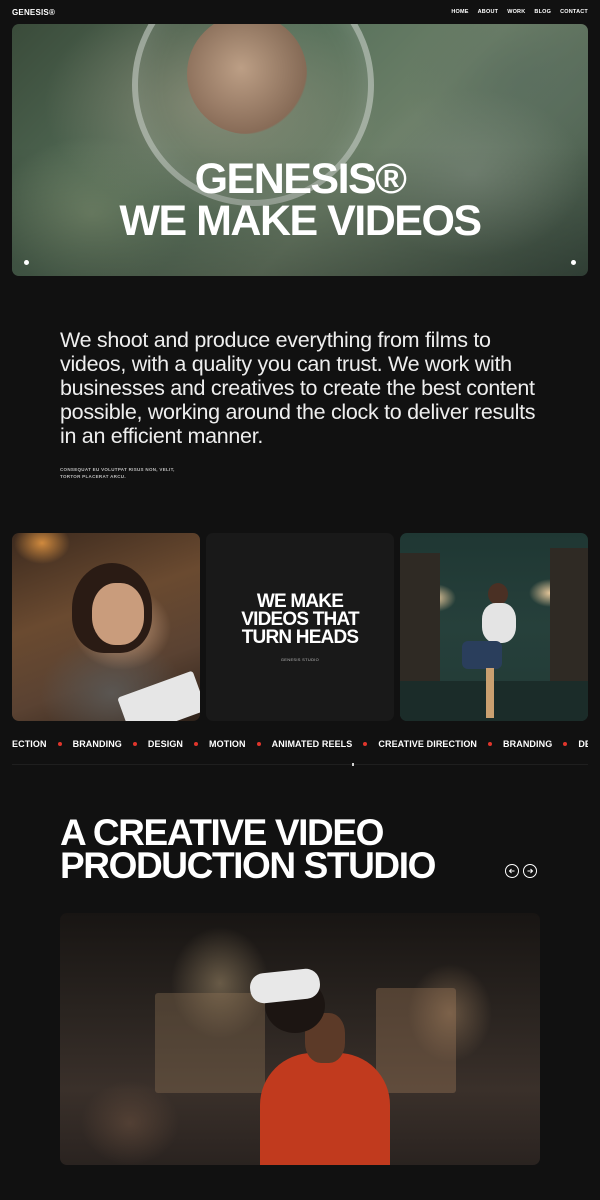  I want to click on ticker-divider, so click(300, 764).